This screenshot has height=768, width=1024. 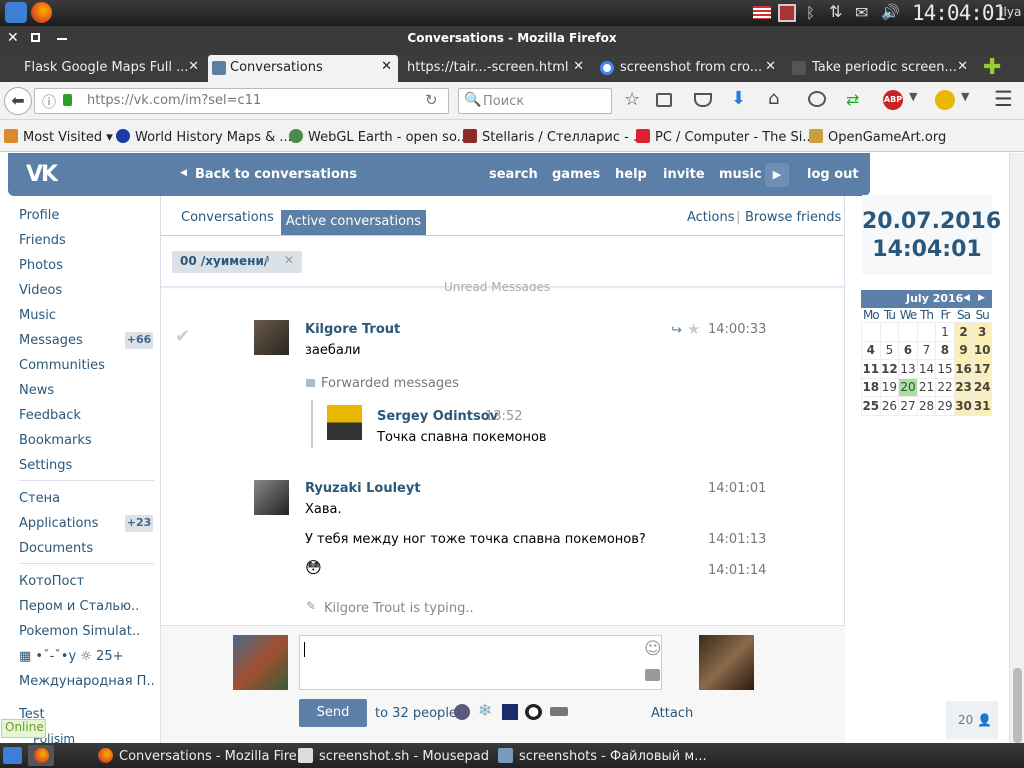 What do you see at coordinates (576, 174) in the screenshot?
I see `menu-games: games` at bounding box center [576, 174].